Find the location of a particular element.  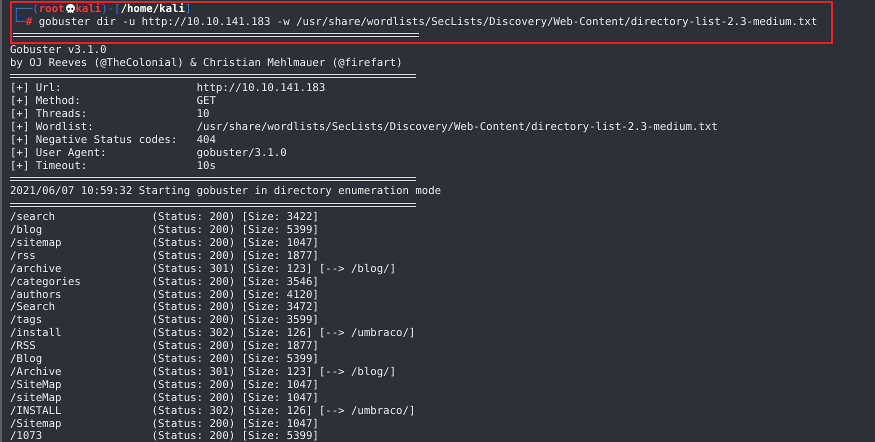

setting-value: 10 is located at coordinates (203, 115).